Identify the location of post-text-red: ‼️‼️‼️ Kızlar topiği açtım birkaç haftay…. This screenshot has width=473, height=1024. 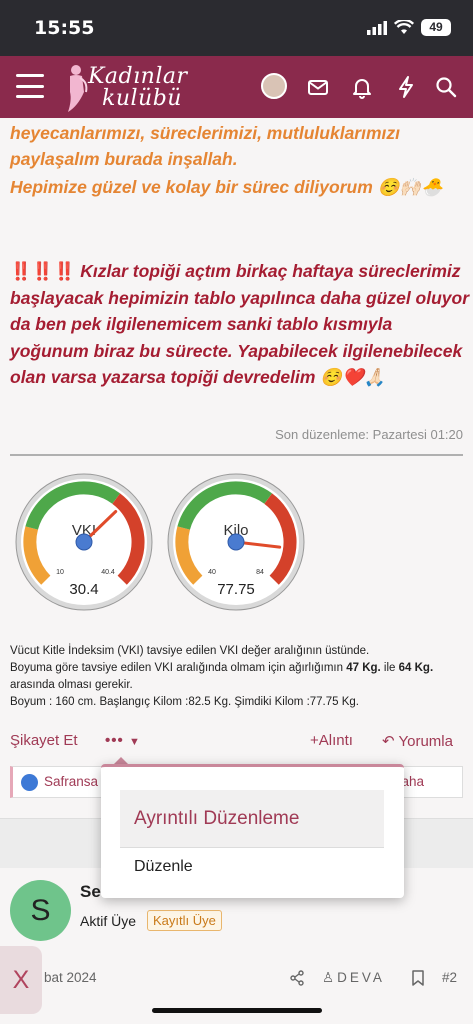
(240, 324).